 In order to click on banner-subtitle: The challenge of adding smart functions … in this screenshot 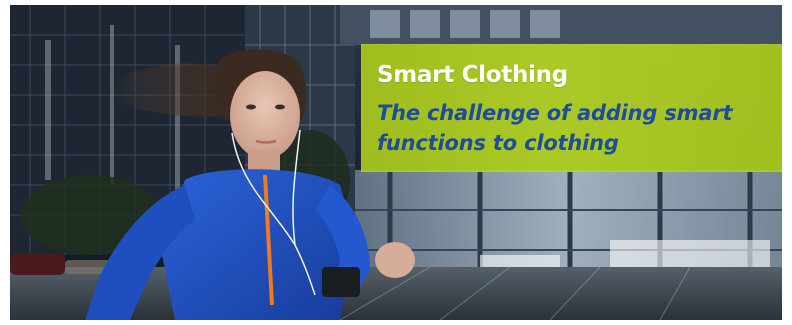, I will do `click(555, 128)`.